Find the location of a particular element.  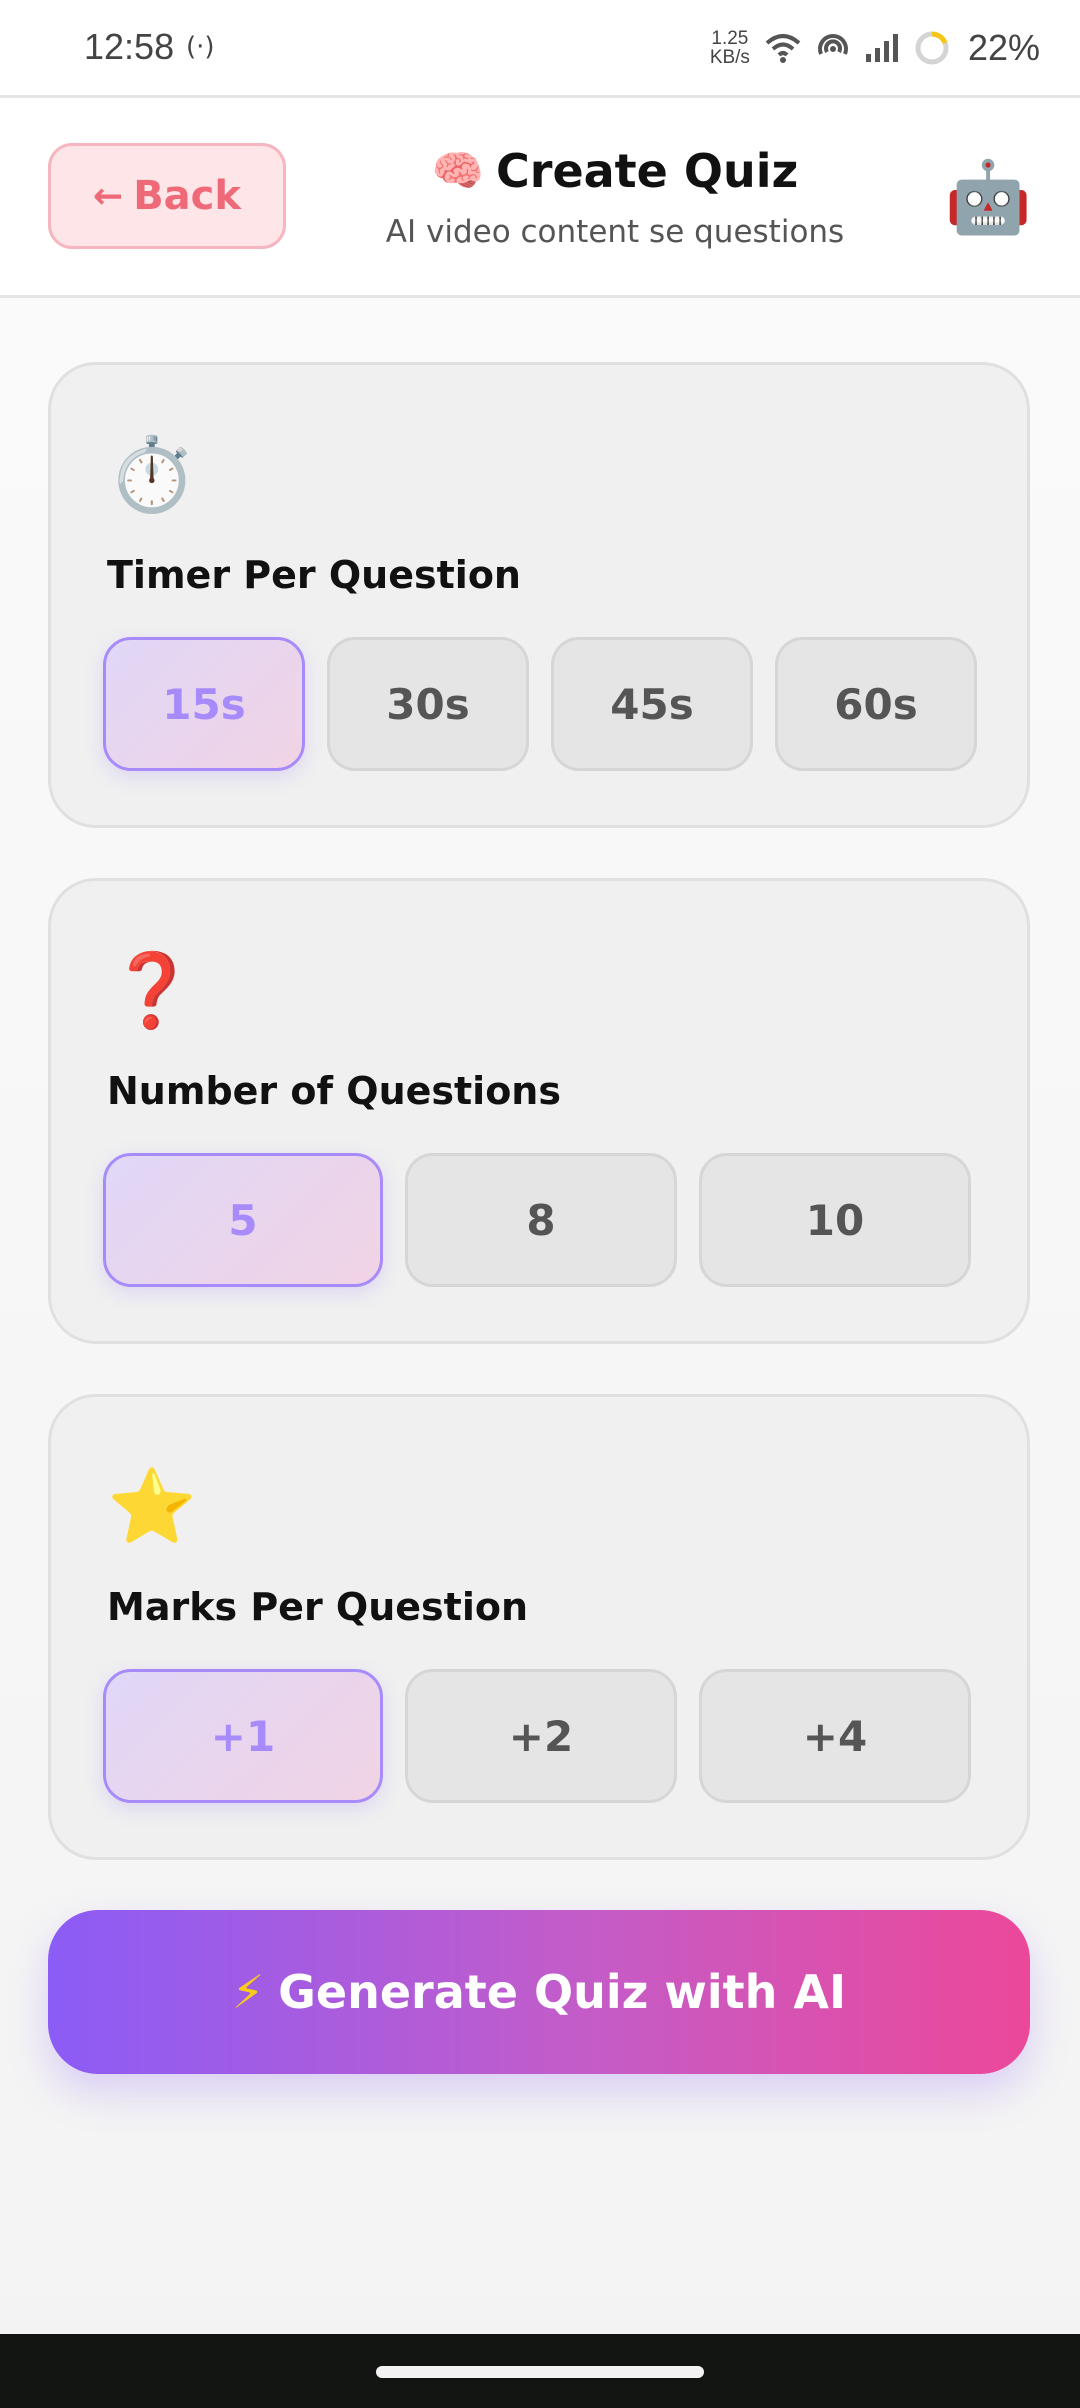

home-indicator is located at coordinates (540, 2372).